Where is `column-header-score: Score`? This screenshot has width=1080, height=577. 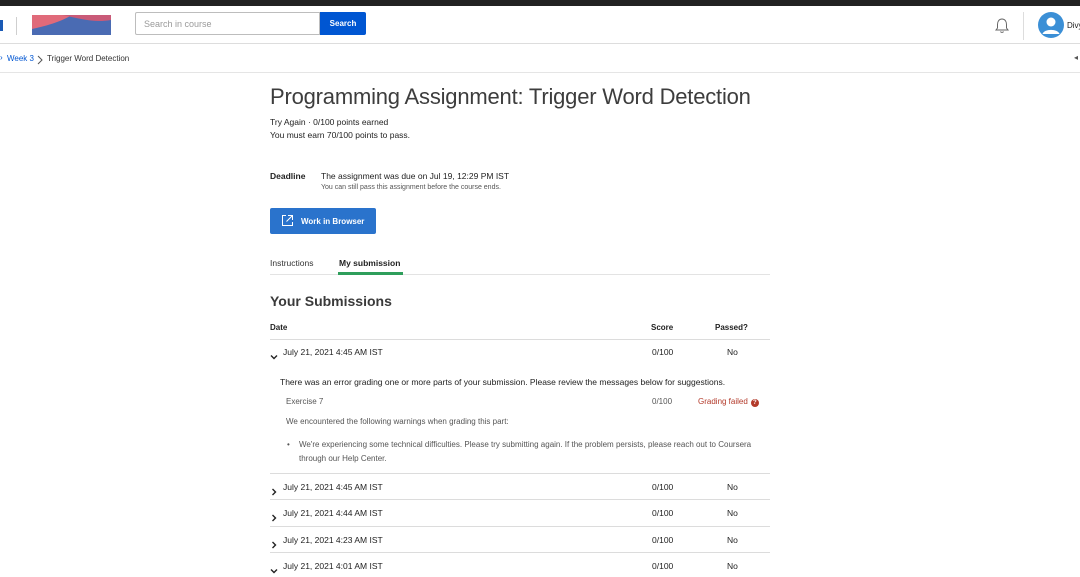
column-header-score: Score is located at coordinates (662, 327).